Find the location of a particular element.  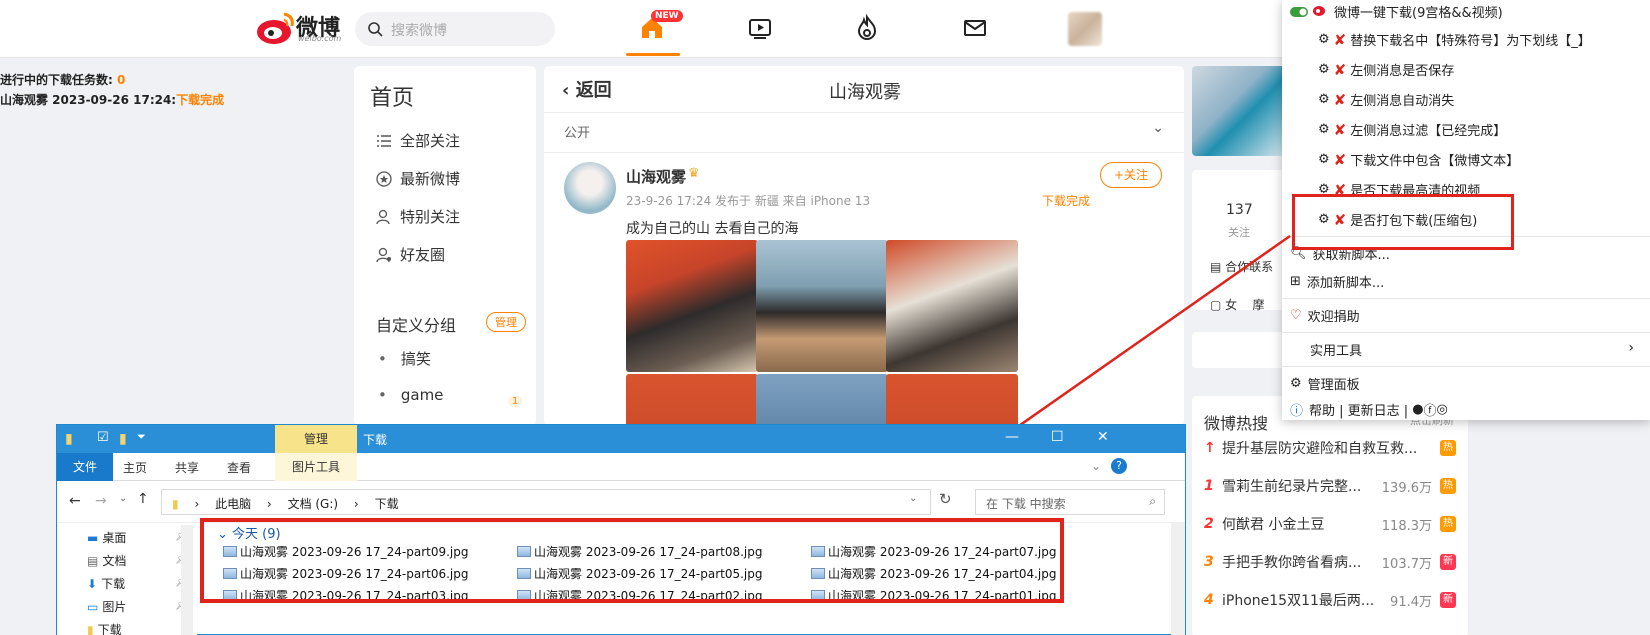

close-icon: ✕ is located at coordinates (1103, 437).